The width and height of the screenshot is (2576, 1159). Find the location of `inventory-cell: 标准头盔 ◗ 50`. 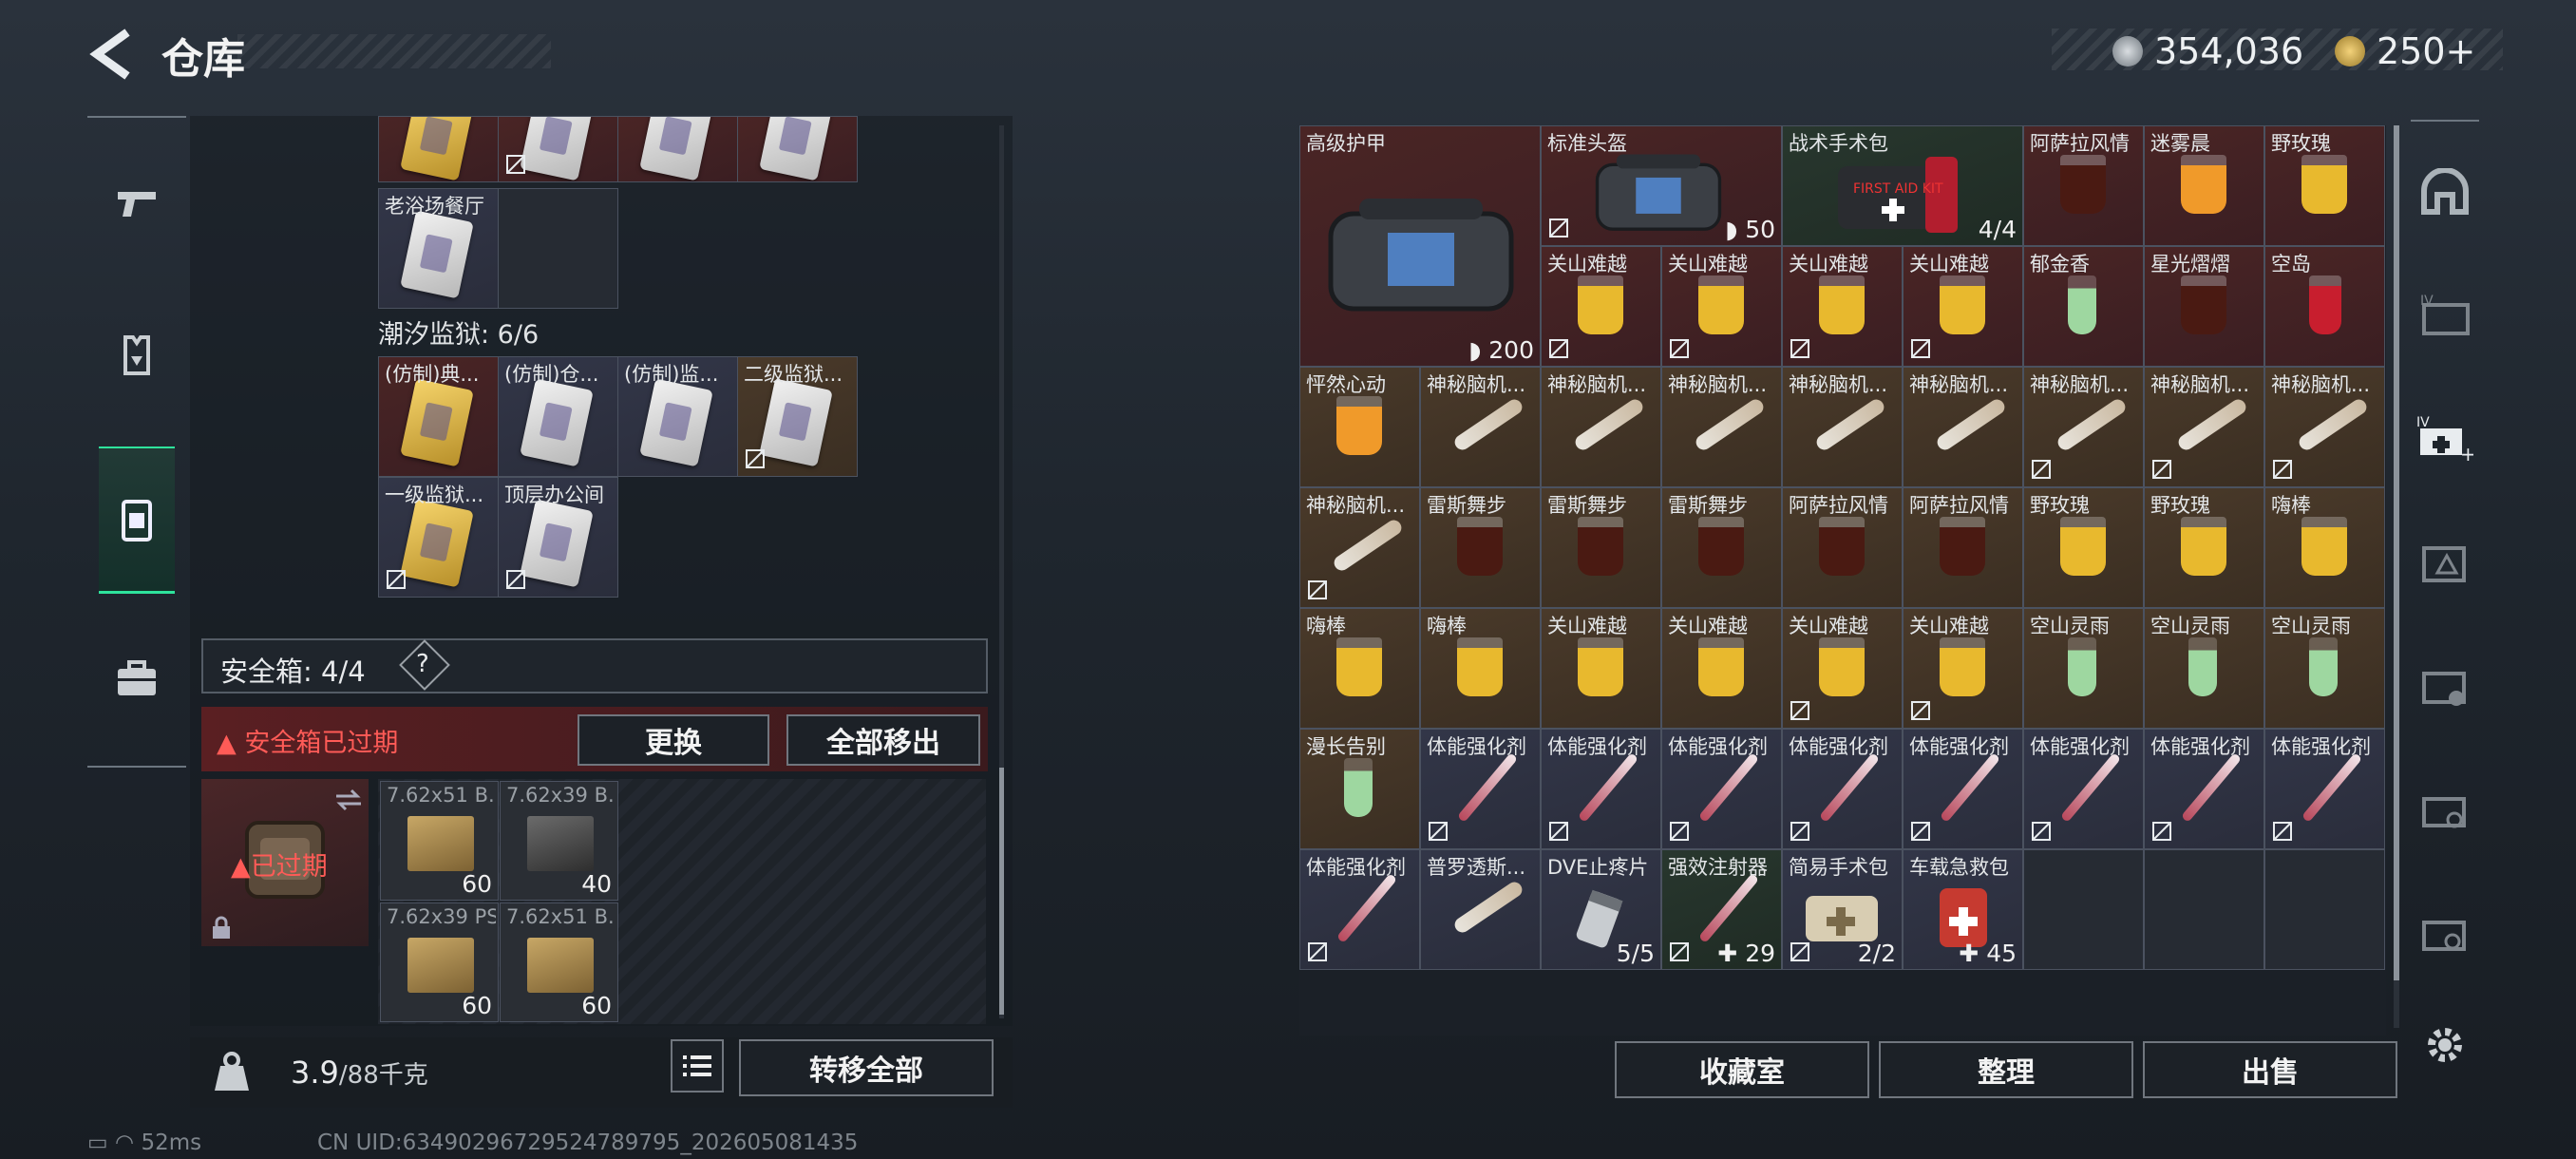

inventory-cell: 标准头盔 ◗ 50 is located at coordinates (1661, 185).